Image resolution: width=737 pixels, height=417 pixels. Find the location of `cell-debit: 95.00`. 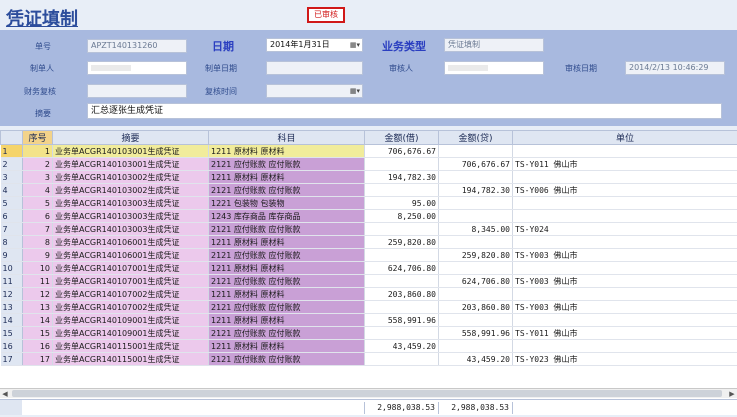

cell-debit: 95.00 is located at coordinates (401, 203).